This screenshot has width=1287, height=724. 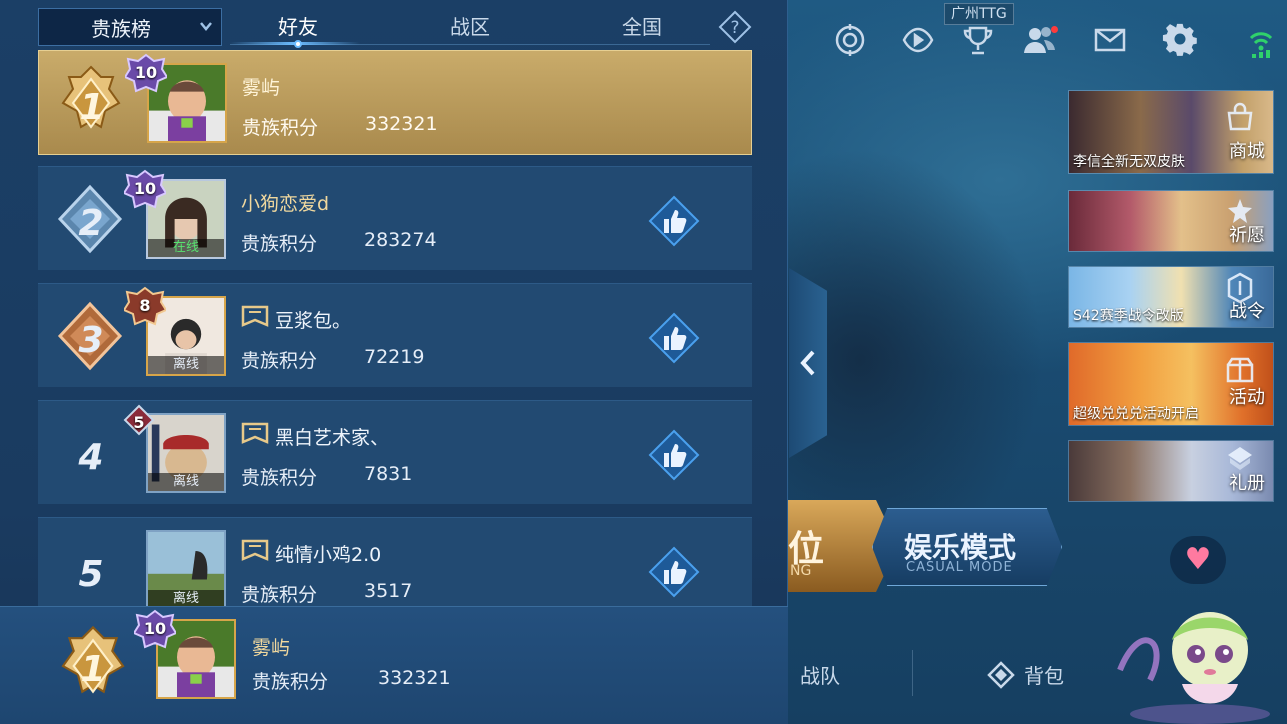 I want to click on wish-card-label: 祈愿, so click(x=1247, y=235).